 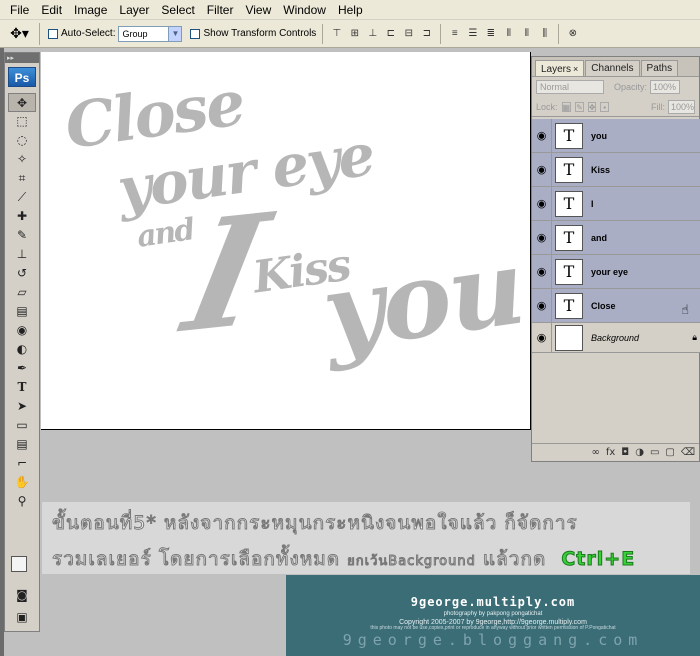 I want to click on distribute-bottom-icon: ≣, so click(x=490, y=34).